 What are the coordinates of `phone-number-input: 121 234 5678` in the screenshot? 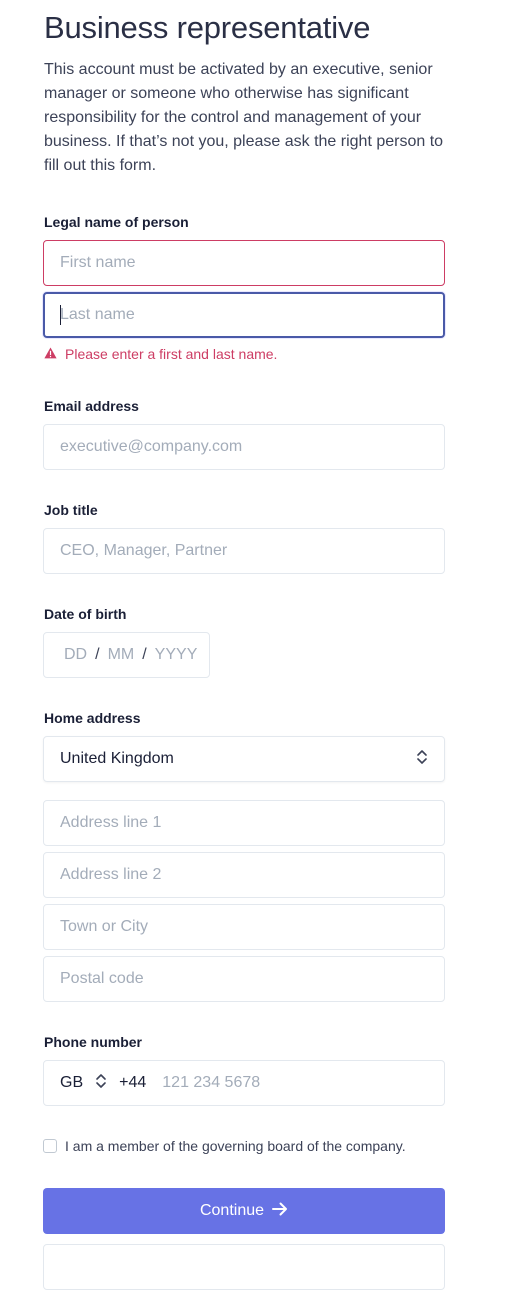 It's located at (211, 1083).